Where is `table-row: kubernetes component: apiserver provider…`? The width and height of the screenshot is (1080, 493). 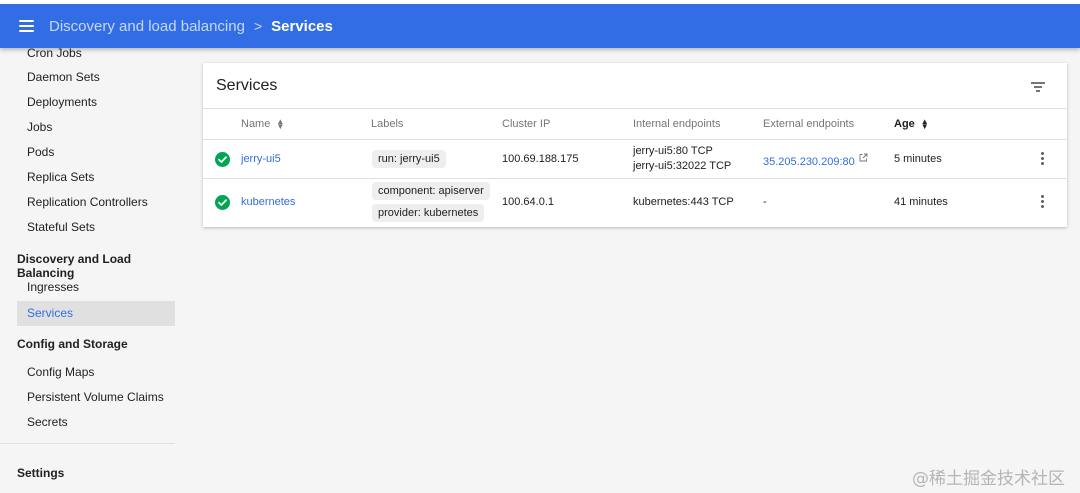 table-row: kubernetes component: apiserver provider… is located at coordinates (635, 203).